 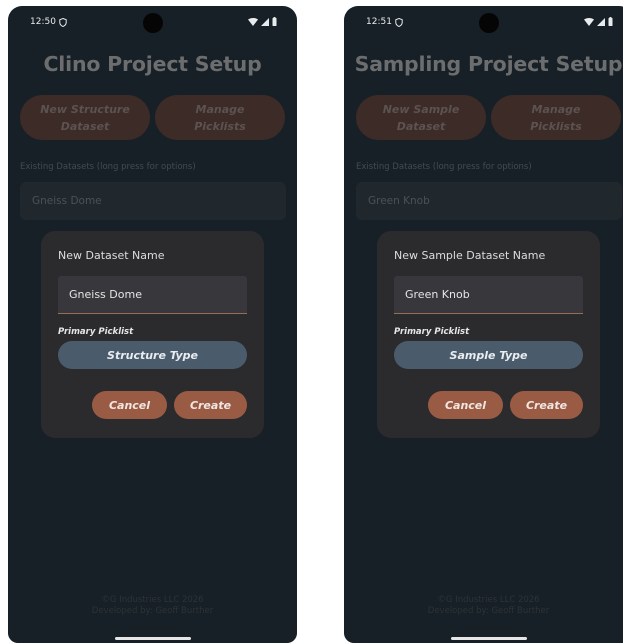 I want to click on new-dataset-button-line1: New Structure, so click(x=85, y=109).